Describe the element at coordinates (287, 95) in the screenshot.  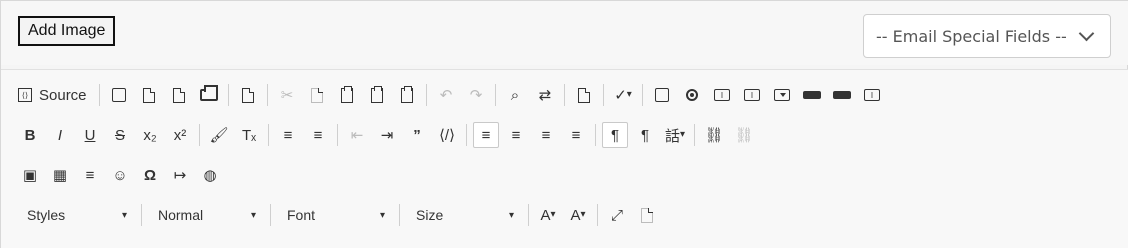
I see `cut-button: ✂` at that location.